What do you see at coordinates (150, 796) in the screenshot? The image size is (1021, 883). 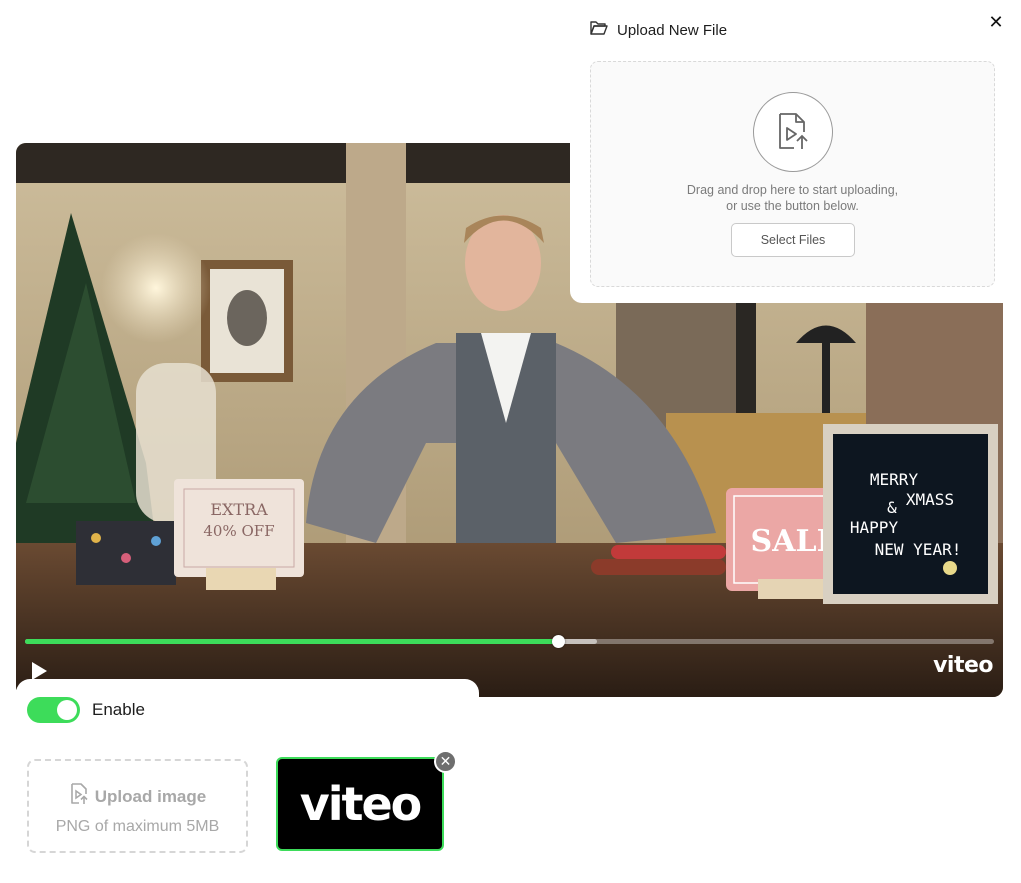 I see `upload-image-label: Upload image` at bounding box center [150, 796].